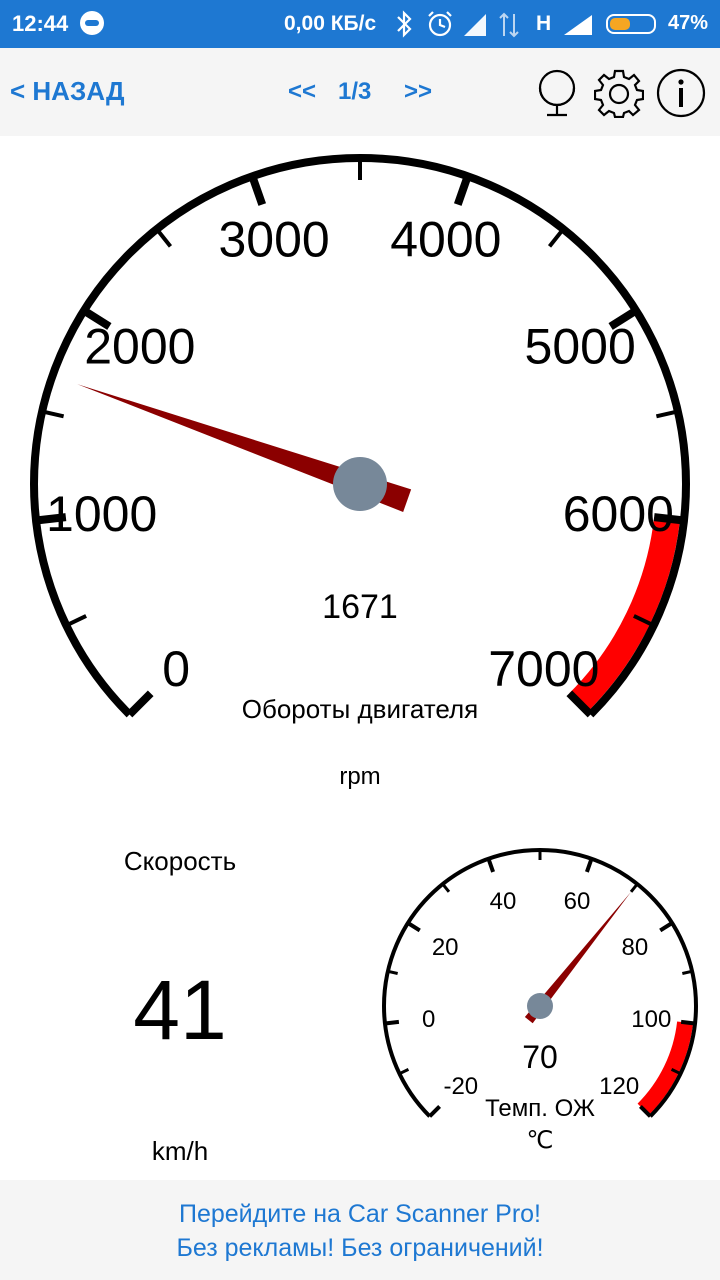 The image size is (720, 1280). What do you see at coordinates (688, 23) in the screenshot?
I see `battery-percent: 47%` at bounding box center [688, 23].